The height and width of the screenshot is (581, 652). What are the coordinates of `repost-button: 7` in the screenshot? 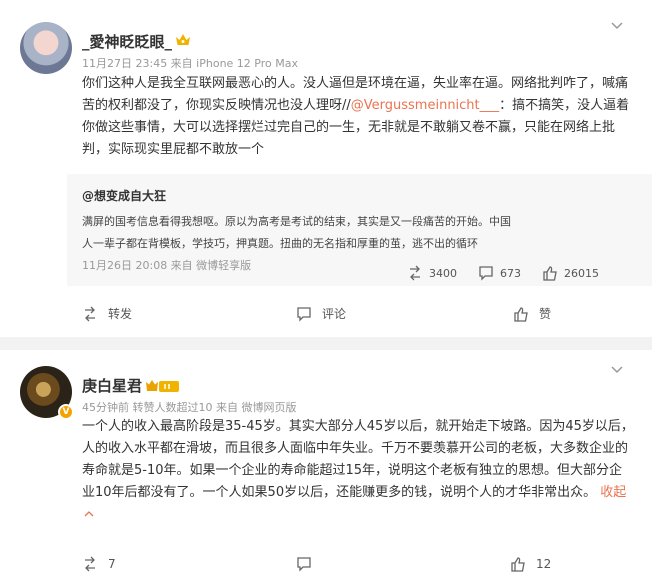 It's located at (99, 564).